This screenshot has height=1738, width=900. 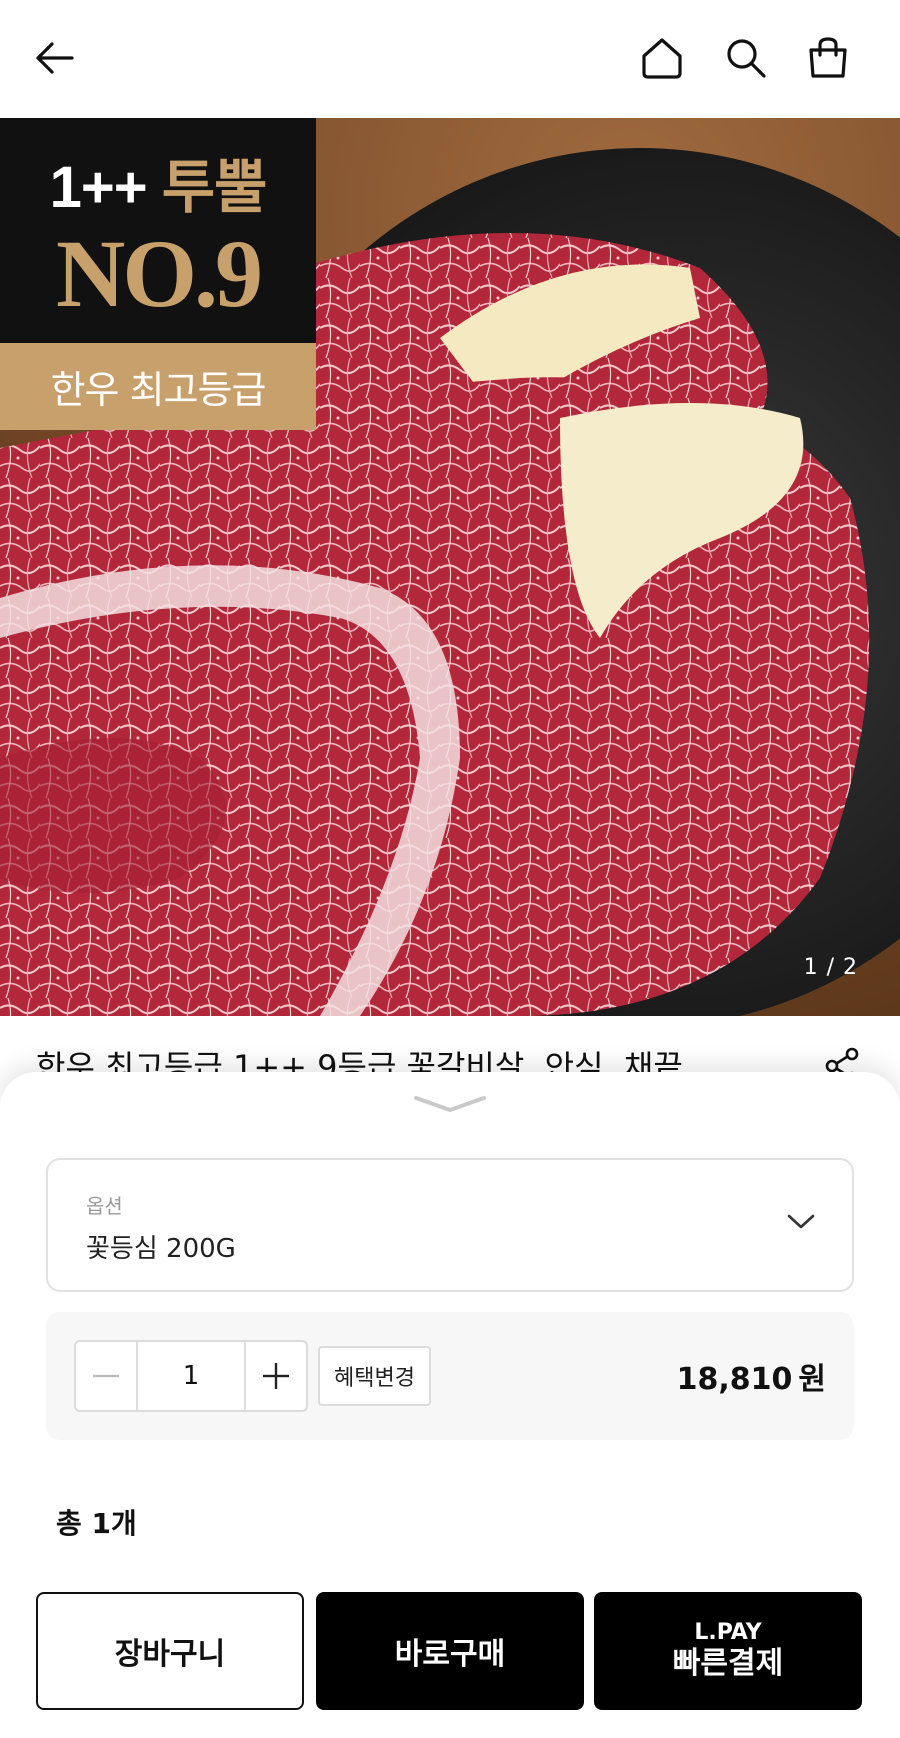 I want to click on total-count: 총 1개, so click(x=96, y=1523).